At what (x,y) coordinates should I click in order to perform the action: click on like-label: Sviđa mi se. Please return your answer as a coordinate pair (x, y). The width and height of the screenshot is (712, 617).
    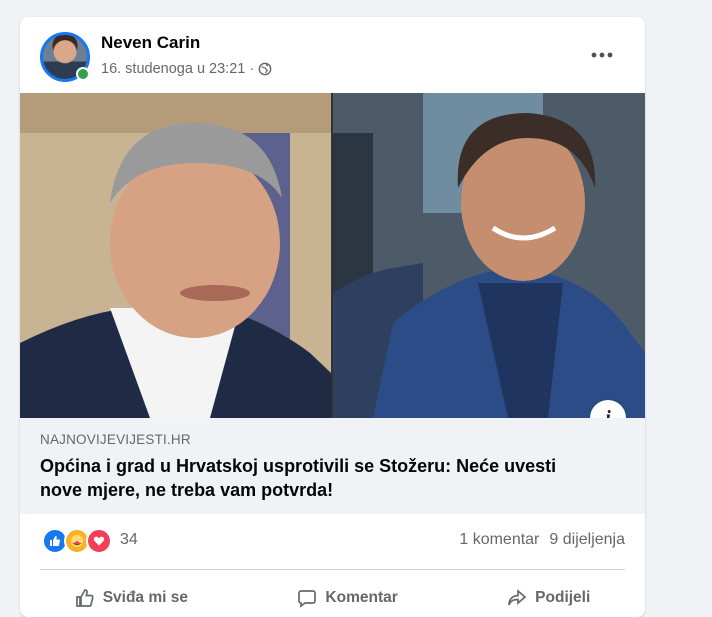
    Looking at the image, I should click on (145, 597).